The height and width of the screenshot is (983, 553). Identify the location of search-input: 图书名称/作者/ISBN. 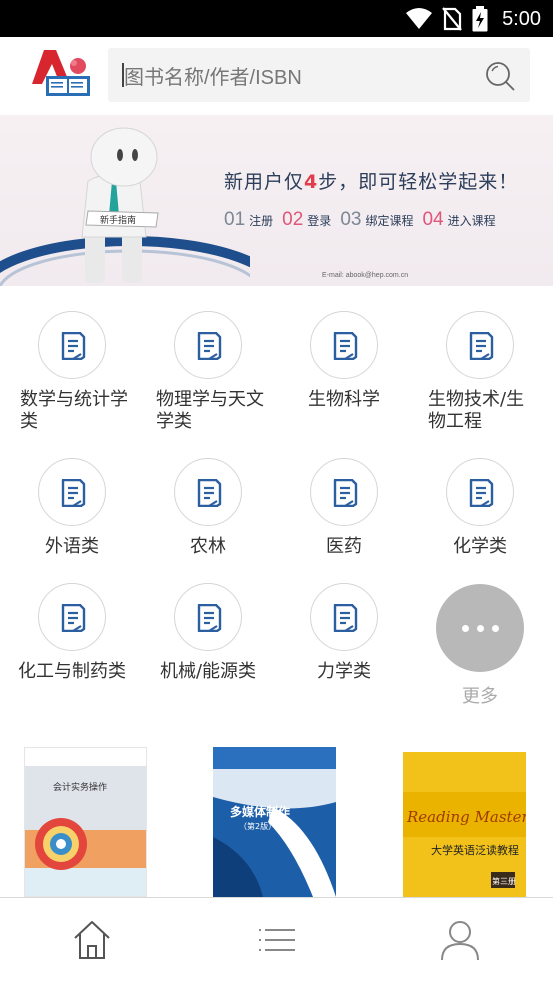
(213, 75).